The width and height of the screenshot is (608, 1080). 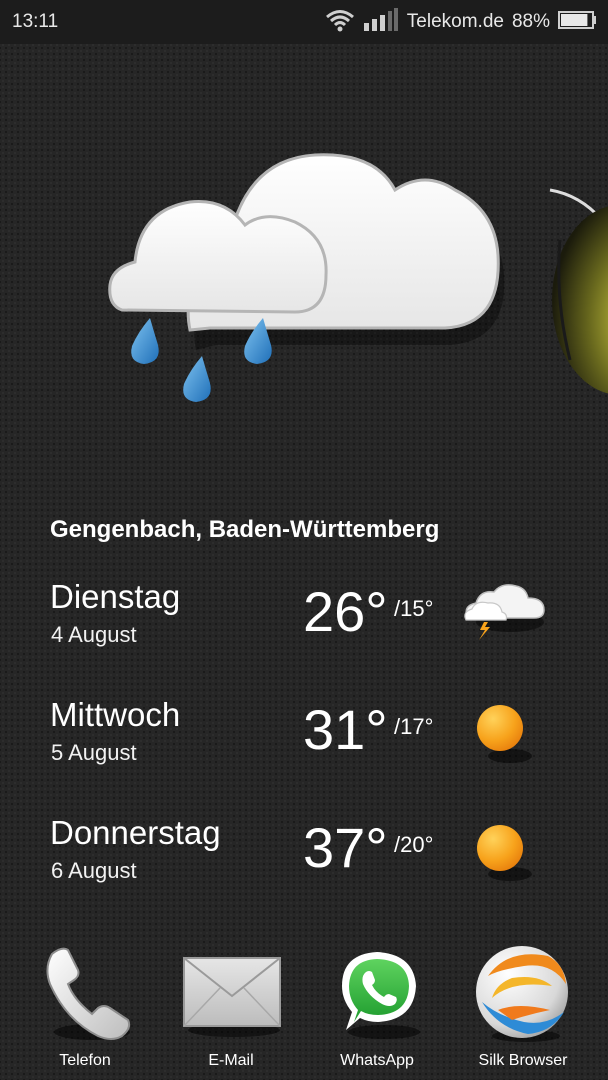 I want to click on battery-percent: 88%, so click(x=530, y=21).